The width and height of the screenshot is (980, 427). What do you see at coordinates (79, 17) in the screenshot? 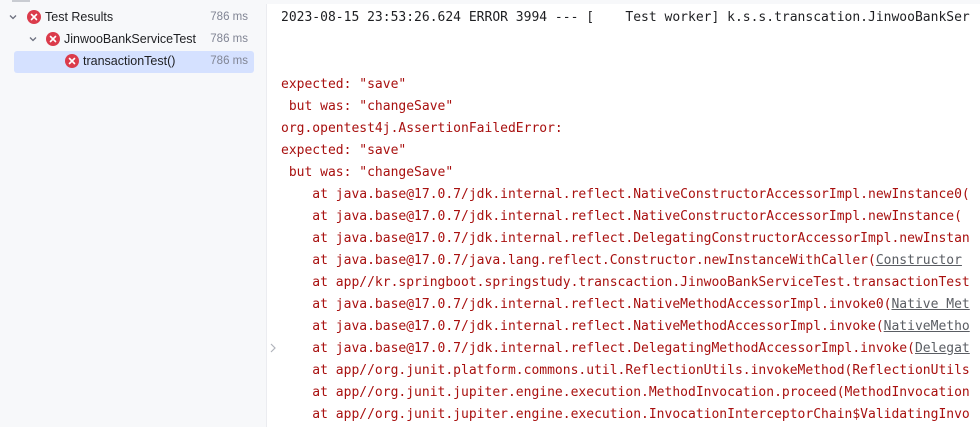
I see `tree-label: Test Results` at bounding box center [79, 17].